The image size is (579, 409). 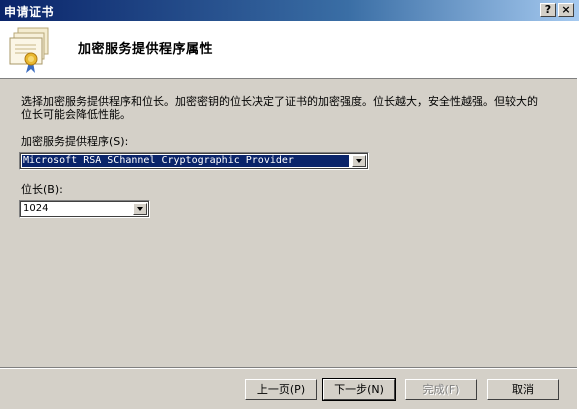 What do you see at coordinates (289, 50) in the screenshot?
I see `wizard-header: 加密服务提供程序属性` at bounding box center [289, 50].